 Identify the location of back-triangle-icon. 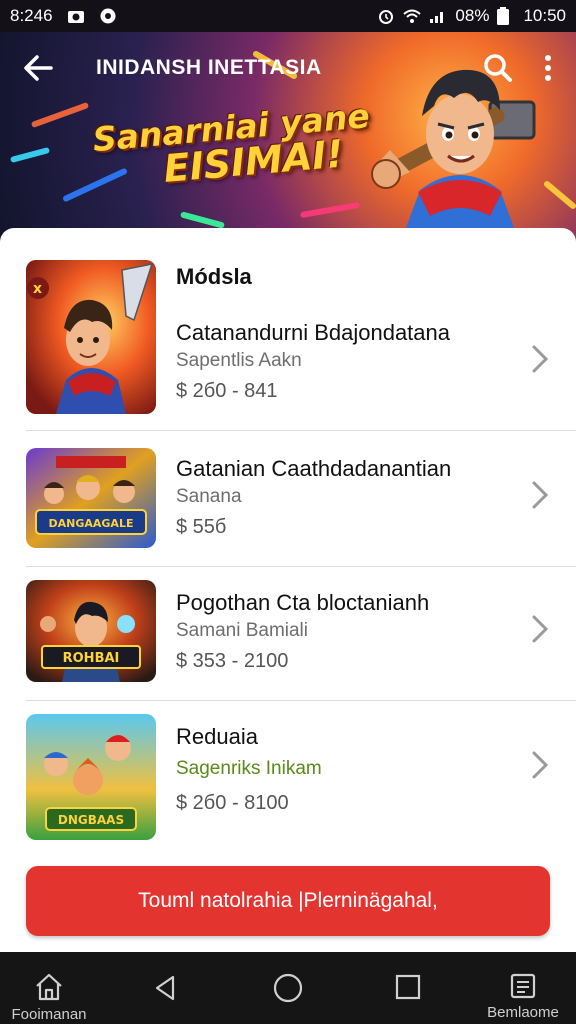
(165, 988).